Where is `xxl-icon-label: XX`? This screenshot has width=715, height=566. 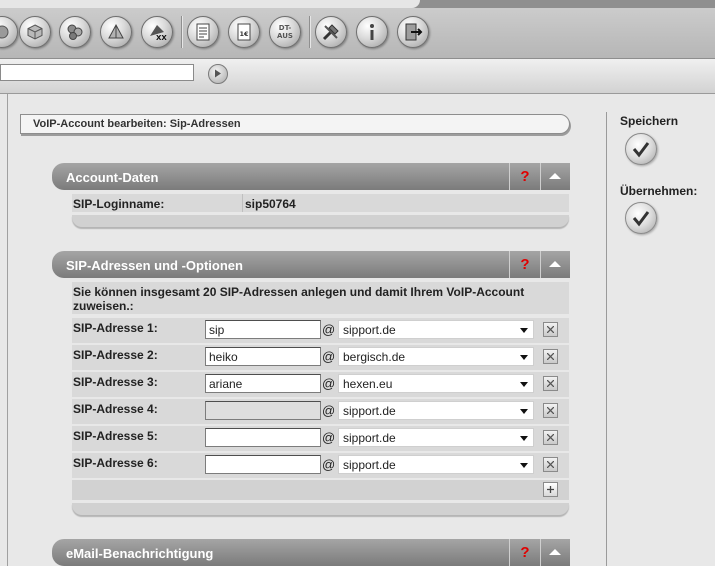
xxl-icon-label: XX is located at coordinates (161, 38).